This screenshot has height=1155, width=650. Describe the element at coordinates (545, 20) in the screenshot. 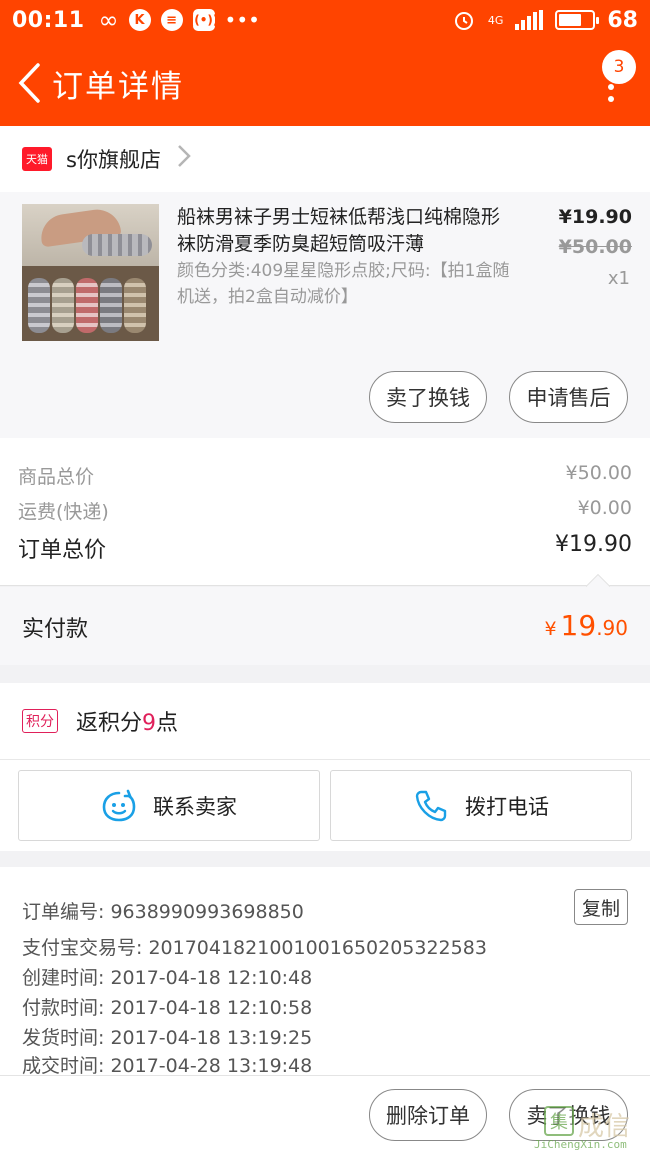

I see `status-right-group: 4G 68` at that location.